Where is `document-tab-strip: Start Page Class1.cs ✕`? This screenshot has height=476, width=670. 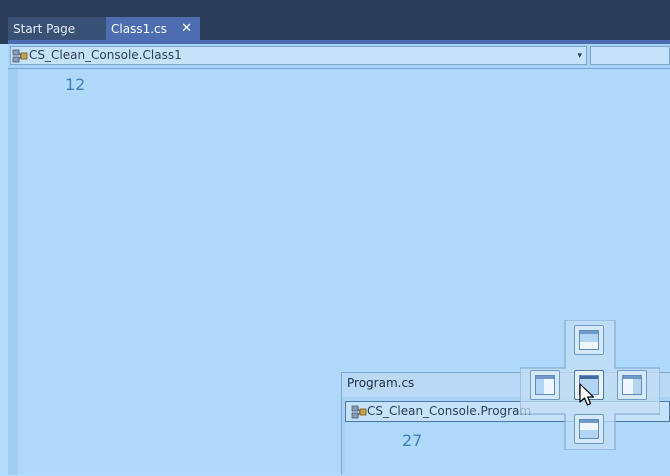 document-tab-strip: Start Page Class1.cs ✕ is located at coordinates (335, 22).